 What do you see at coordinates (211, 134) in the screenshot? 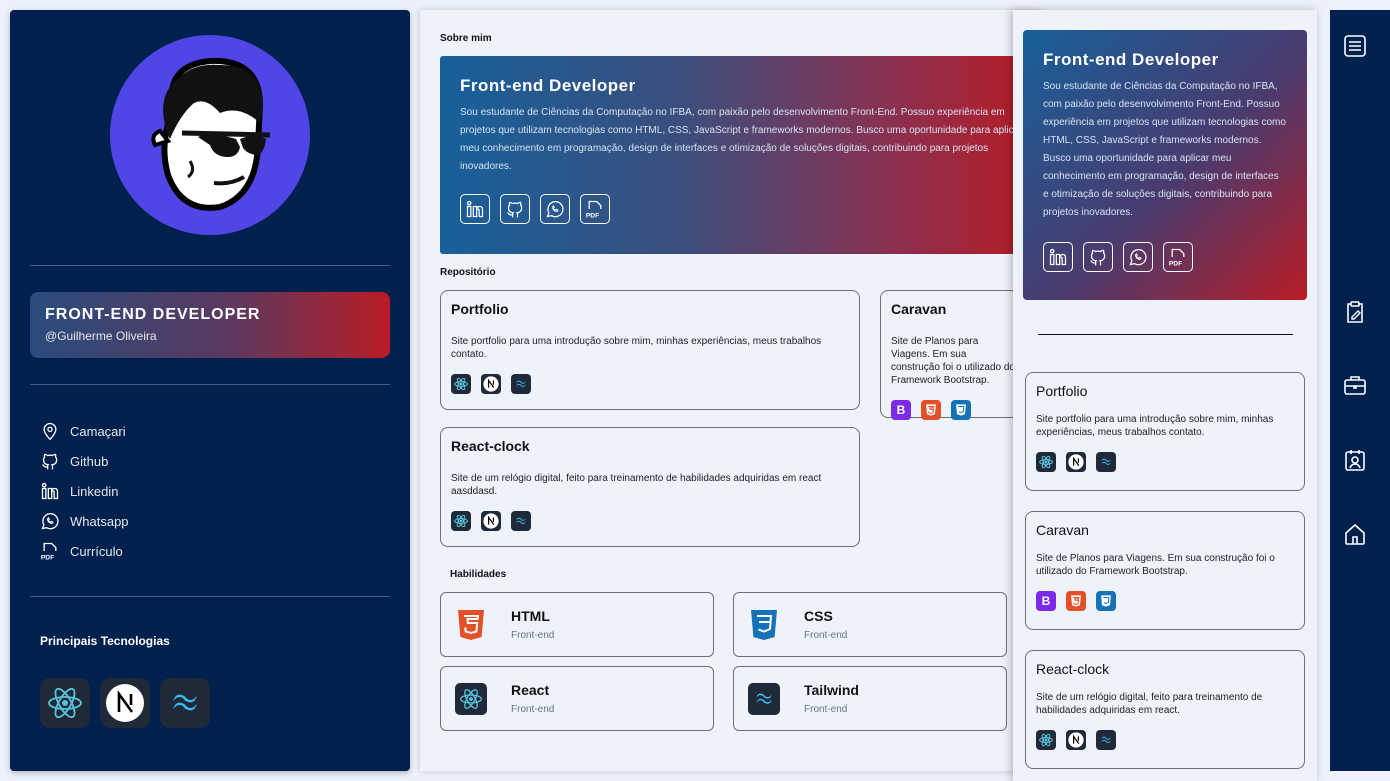
I see `avatar-cartoon-icon` at bounding box center [211, 134].